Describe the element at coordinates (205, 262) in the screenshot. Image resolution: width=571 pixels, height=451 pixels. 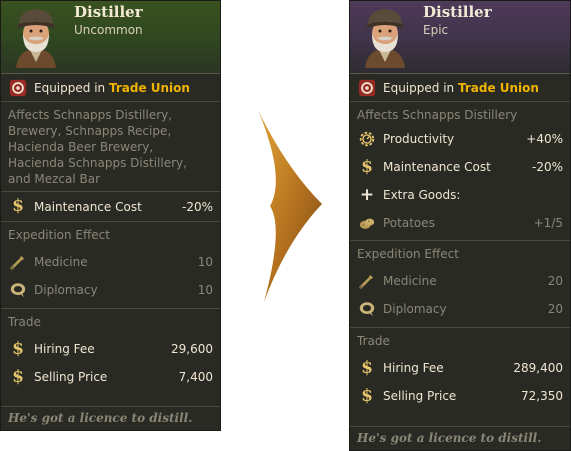
I see `medicine-value: 10` at that location.